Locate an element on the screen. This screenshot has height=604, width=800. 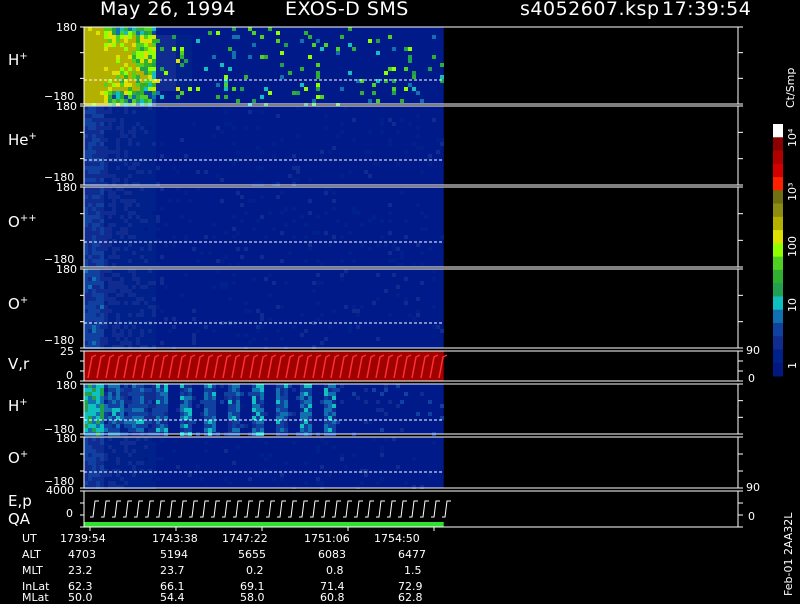
side-note: Feb-01 2AA32L is located at coordinates (788, 554).